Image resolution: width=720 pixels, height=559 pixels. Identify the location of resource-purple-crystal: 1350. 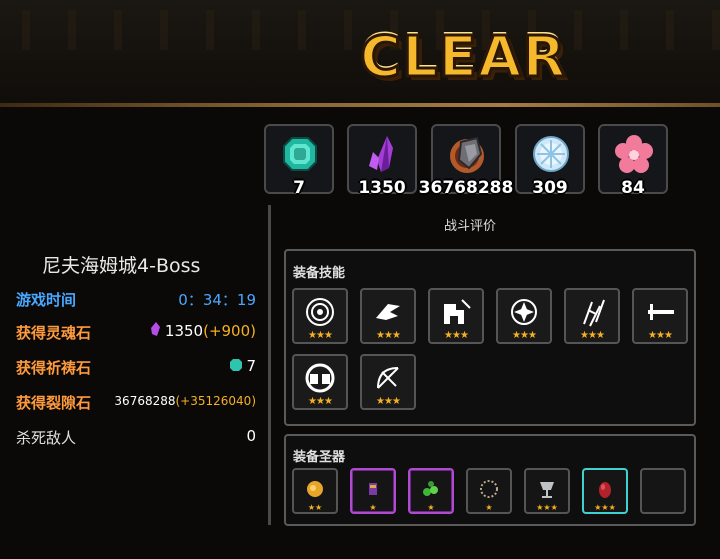
(382, 161).